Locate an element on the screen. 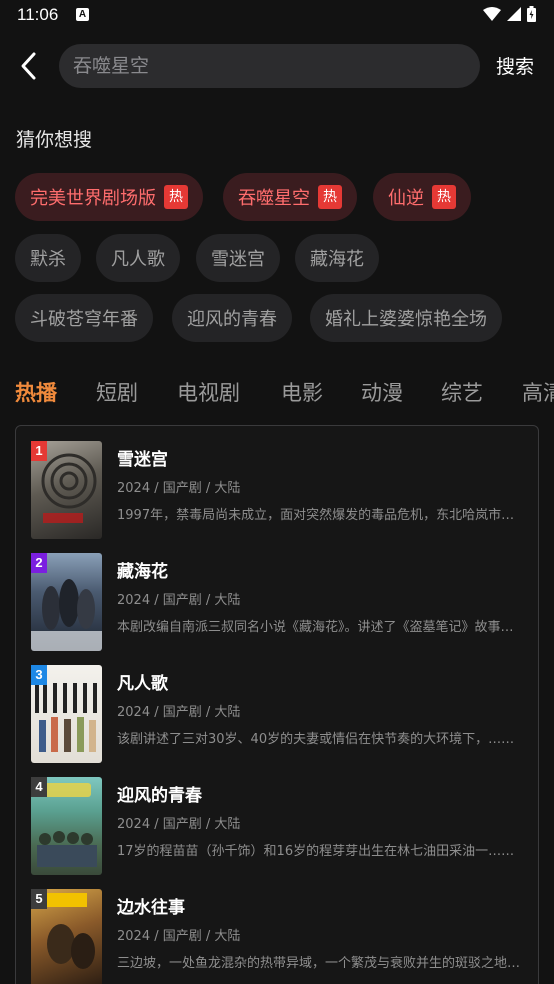 The width and height of the screenshot is (554, 984). back-button is located at coordinates (30, 66).